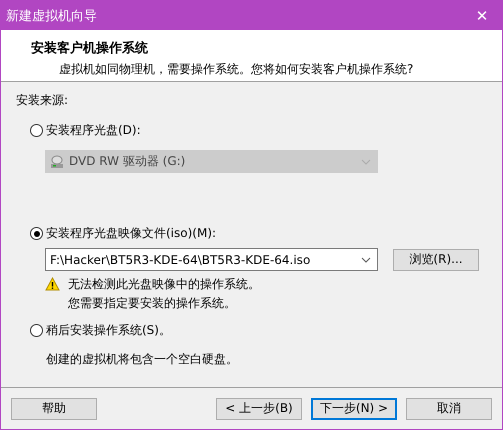 This screenshot has height=430, width=503. I want to click on next-button: 下一步(N) >, so click(354, 409).